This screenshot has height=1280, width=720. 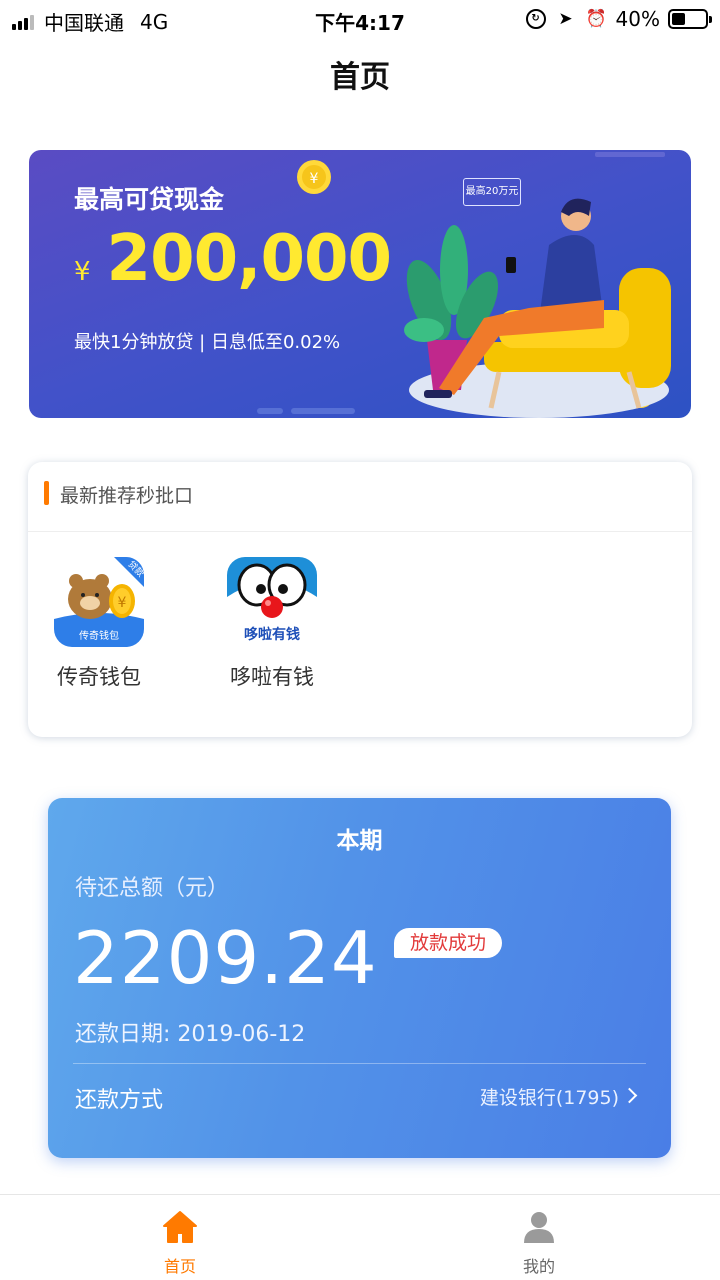 I want to click on tab-mine-label: 我的, so click(x=539, y=1265).